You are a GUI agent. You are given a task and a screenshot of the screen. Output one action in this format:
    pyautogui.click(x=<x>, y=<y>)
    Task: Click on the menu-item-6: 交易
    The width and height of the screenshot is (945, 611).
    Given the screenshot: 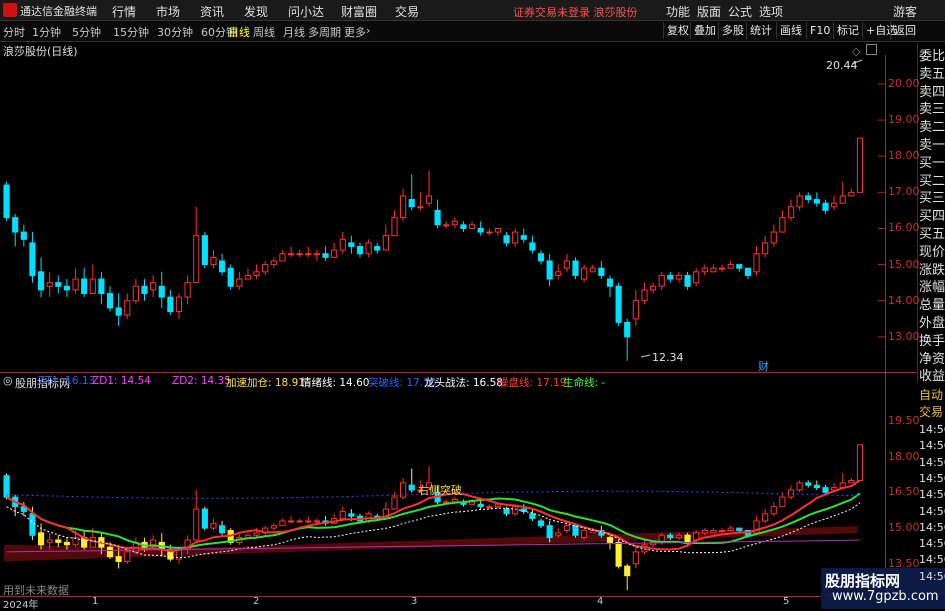 What is the action you would take?
    pyautogui.click(x=407, y=11)
    